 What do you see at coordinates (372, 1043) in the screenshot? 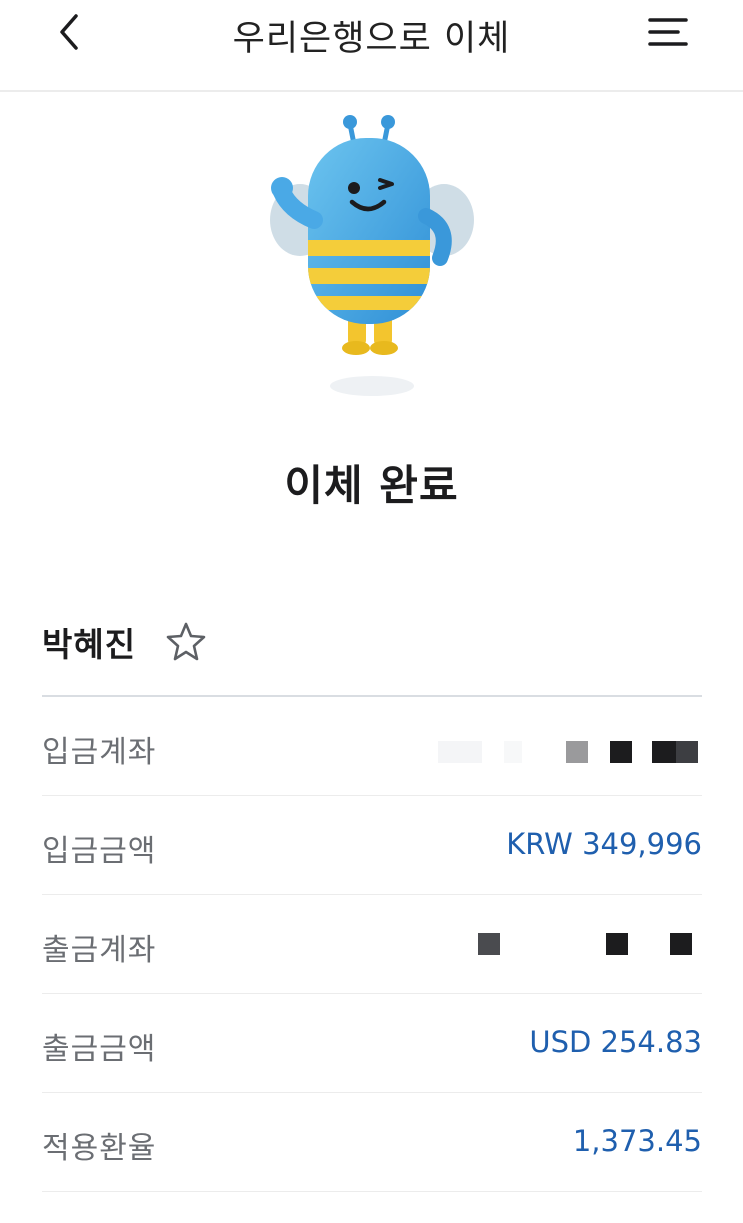
I see `detail-row-withdrawal-amount: 출금금액 USD 254.83` at bounding box center [372, 1043].